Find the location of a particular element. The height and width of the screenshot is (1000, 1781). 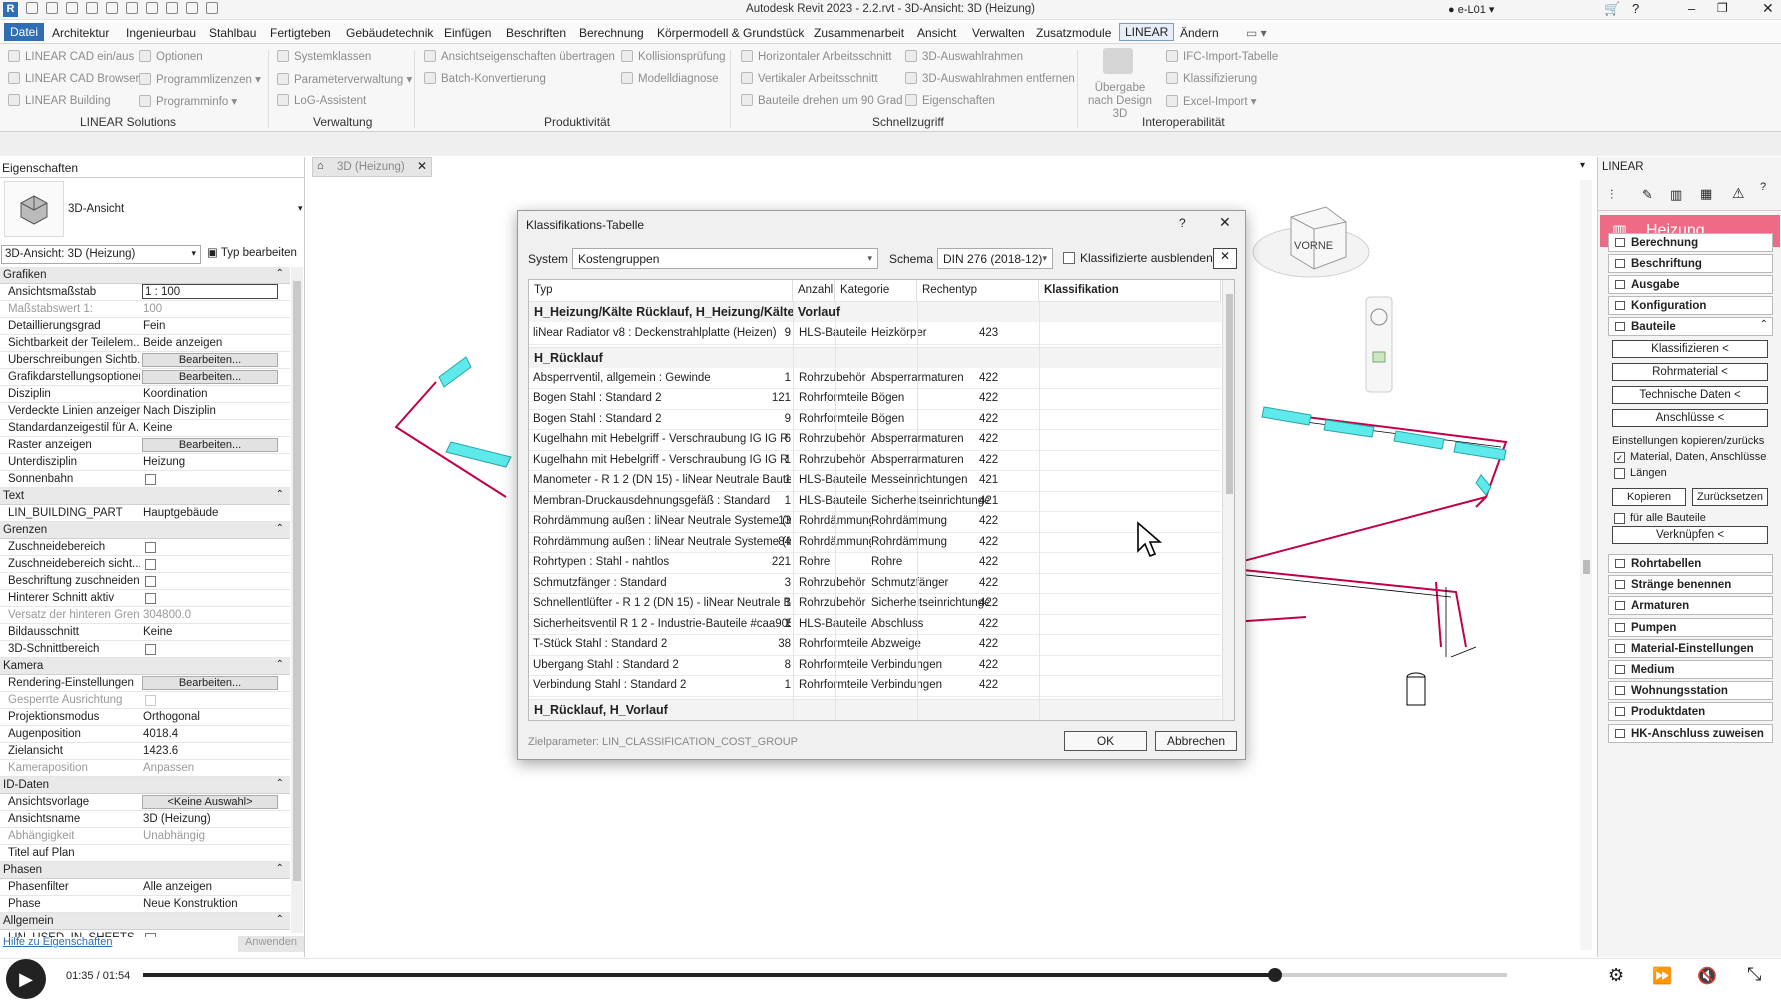

collapse-icon: ⤡ is located at coordinates (1754, 974).